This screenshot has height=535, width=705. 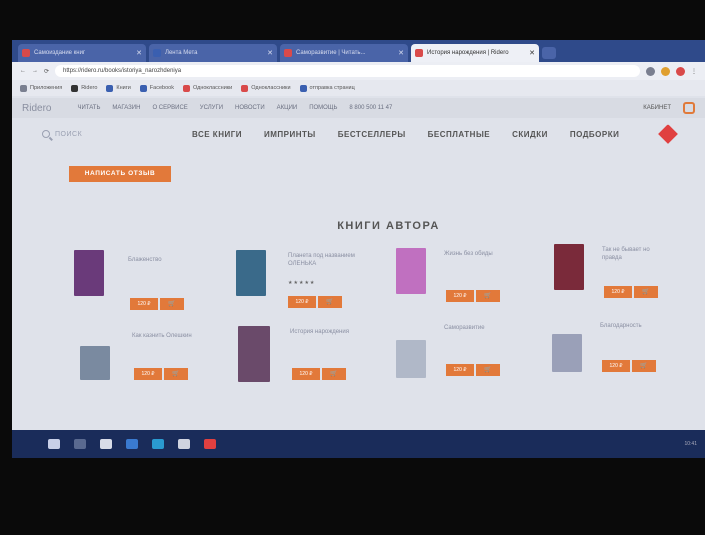 What do you see at coordinates (595, 134) in the screenshot?
I see `menu-item-collections: ПОДБОРКИ` at bounding box center [595, 134].